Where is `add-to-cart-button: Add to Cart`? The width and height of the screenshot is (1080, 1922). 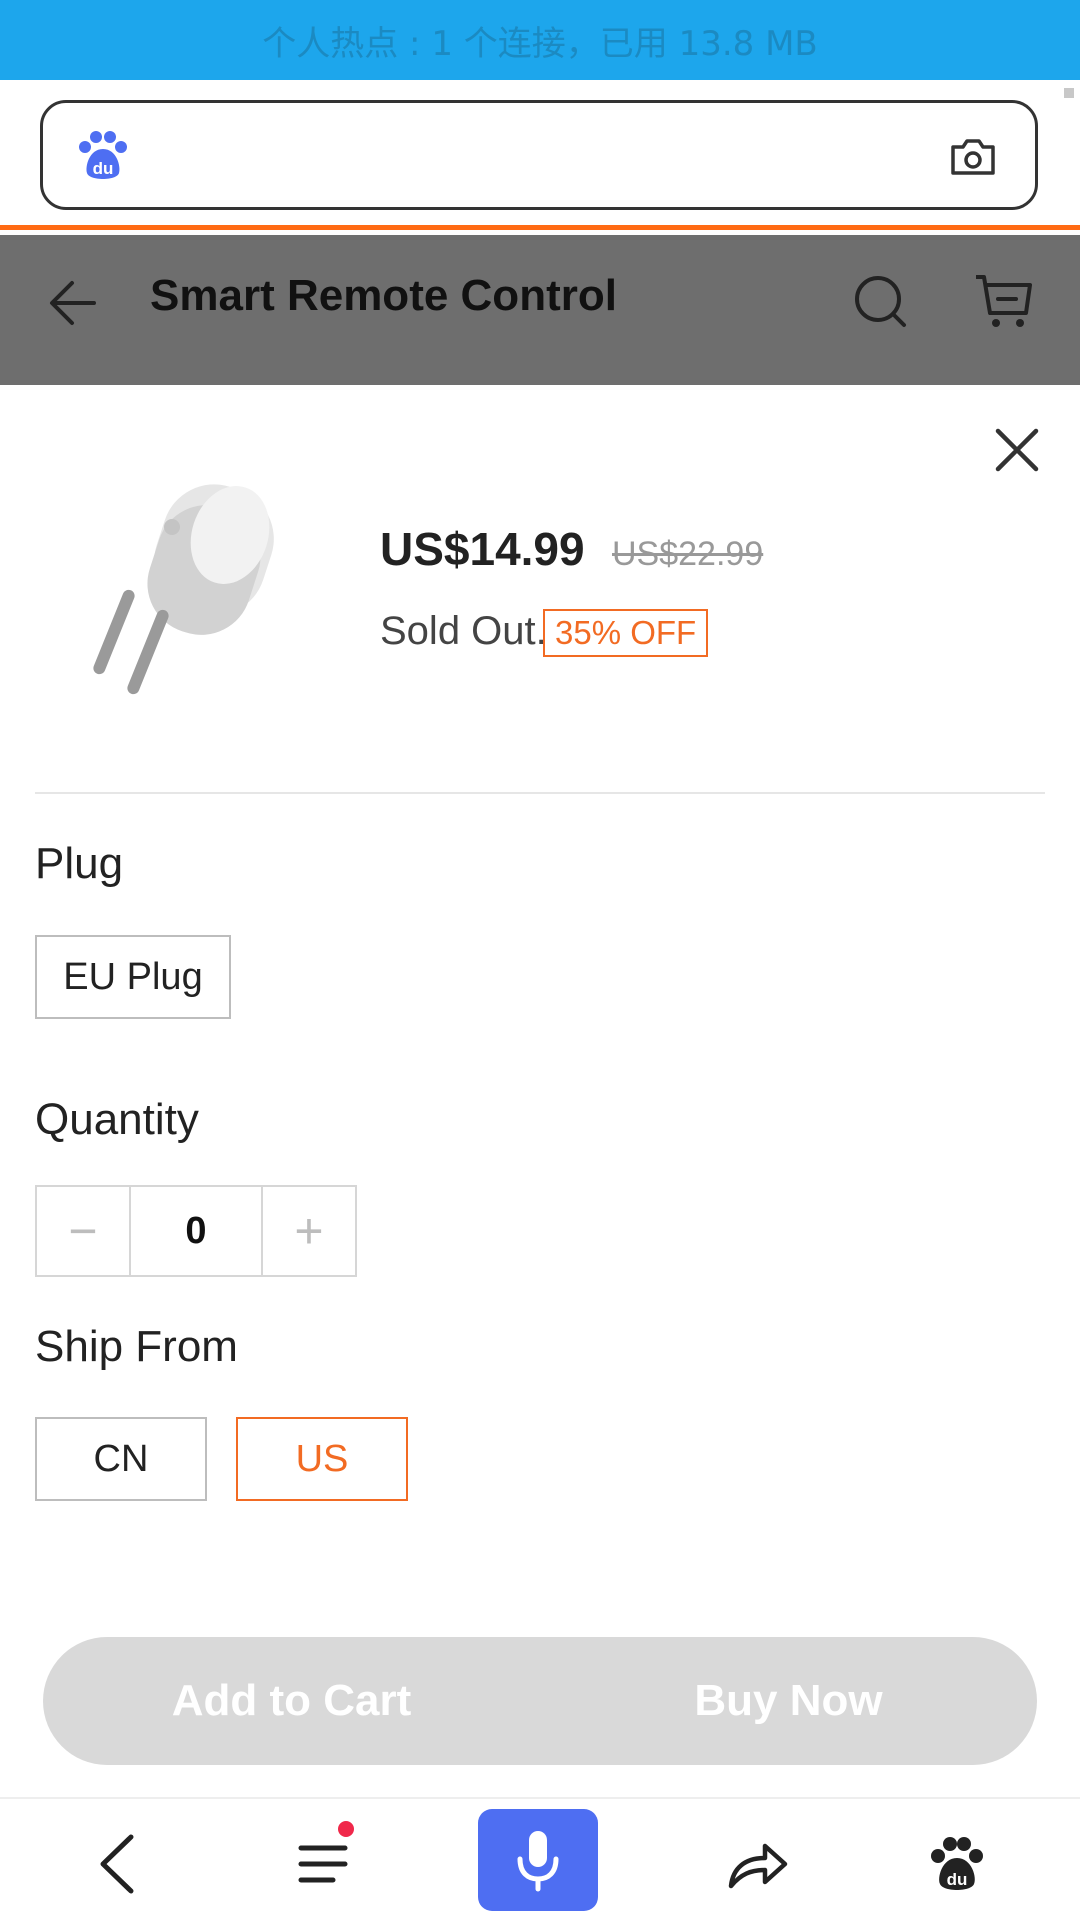
add-to-cart-button: Add to Cart is located at coordinates (291, 1701).